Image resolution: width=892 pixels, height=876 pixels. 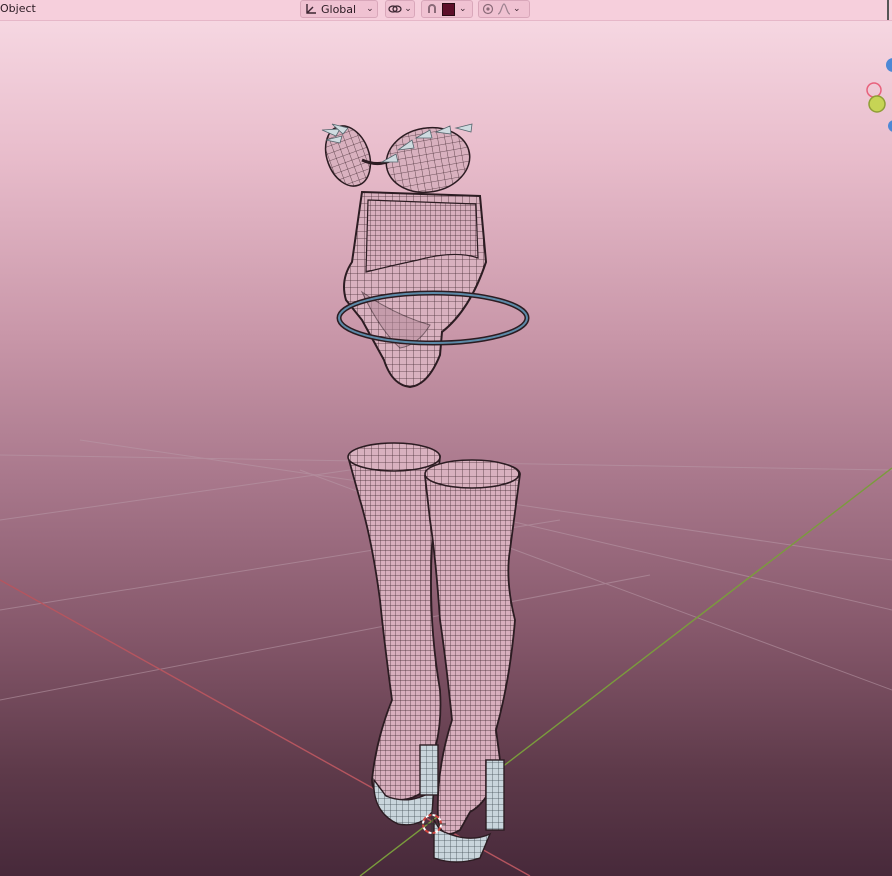 What do you see at coordinates (874, 90) in the screenshot?
I see `gizmo-x-icon` at bounding box center [874, 90].